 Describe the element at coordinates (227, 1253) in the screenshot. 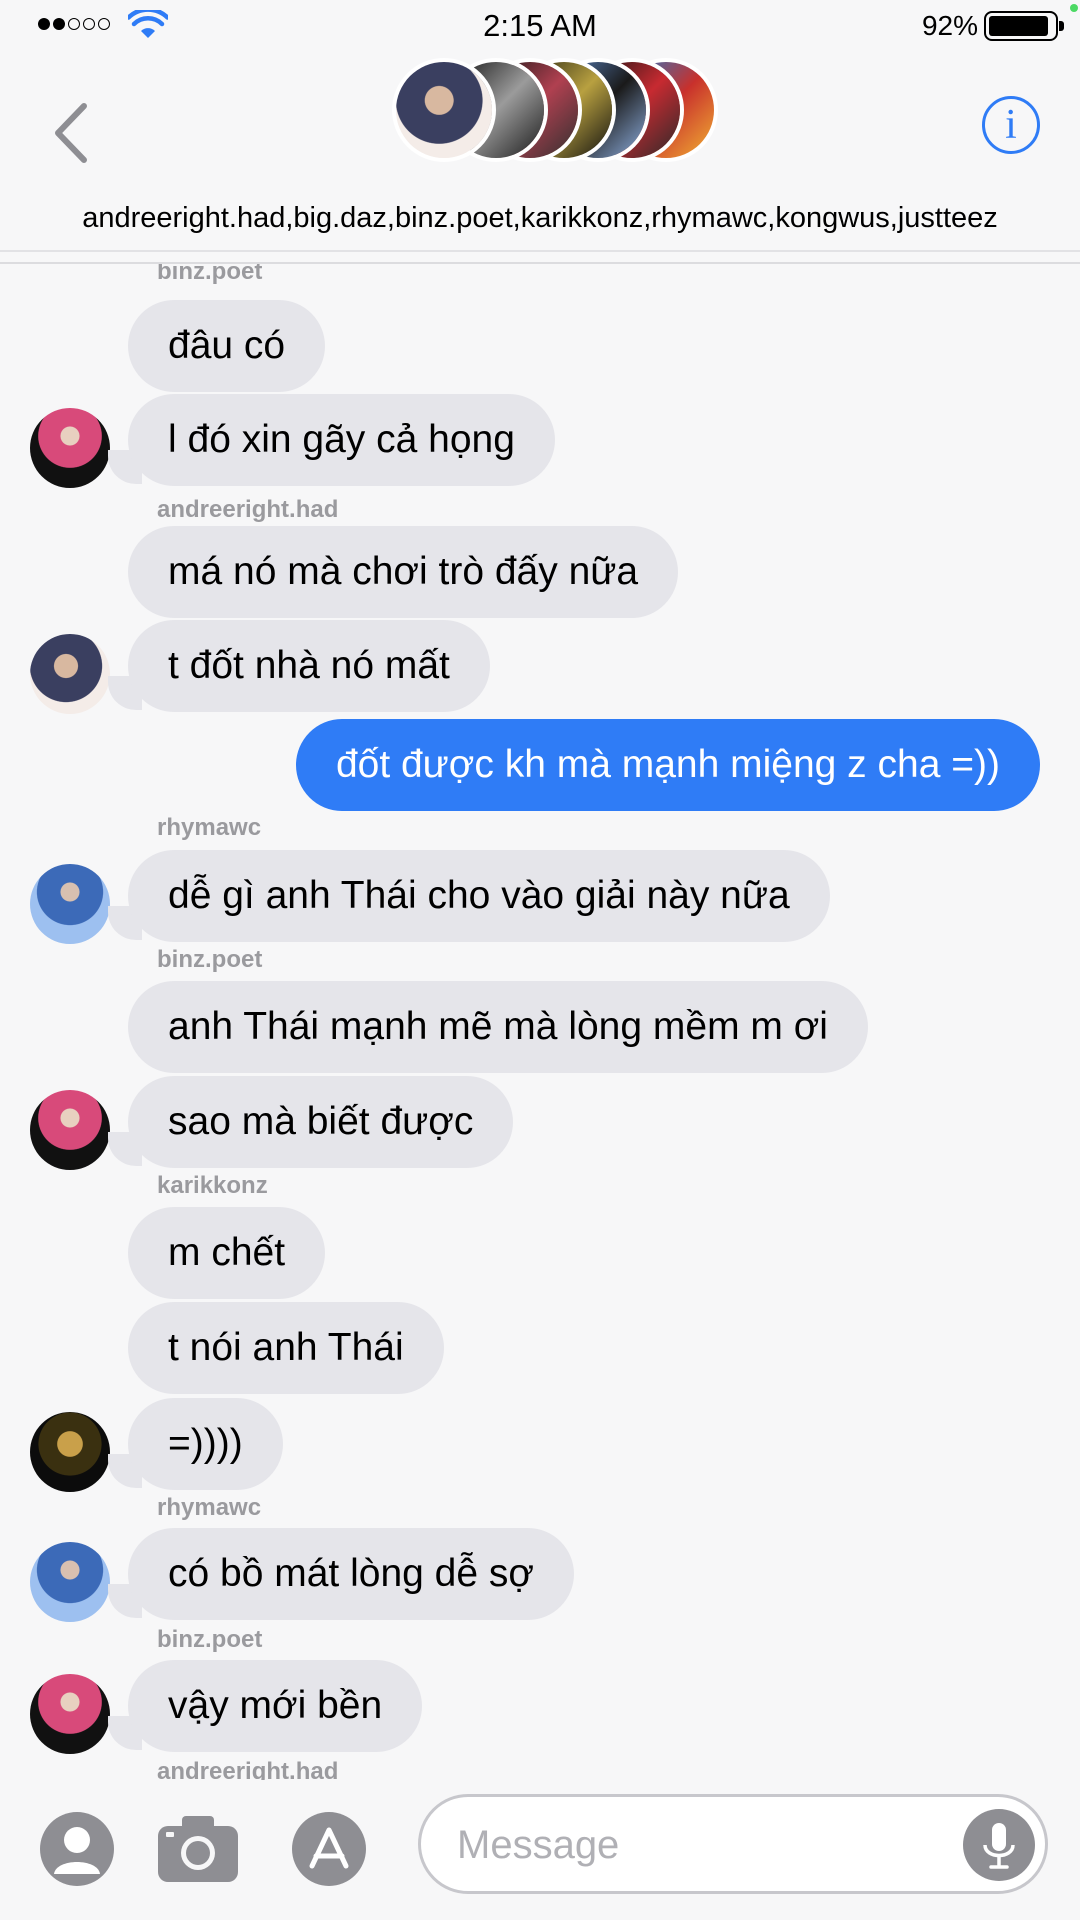

I see `message-bubble: m chết` at that location.